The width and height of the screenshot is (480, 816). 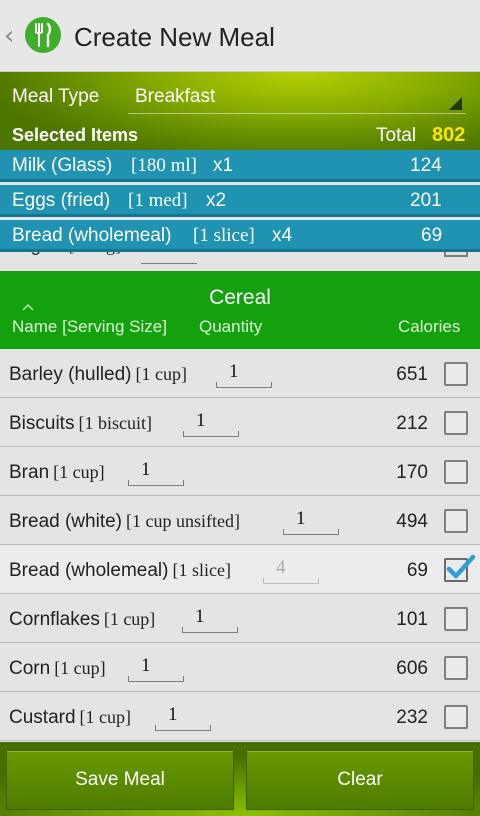 I want to click on selected-item-qty: x2, so click(x=216, y=200).